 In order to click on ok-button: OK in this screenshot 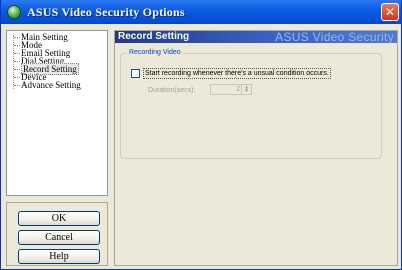, I will do `click(59, 218)`.